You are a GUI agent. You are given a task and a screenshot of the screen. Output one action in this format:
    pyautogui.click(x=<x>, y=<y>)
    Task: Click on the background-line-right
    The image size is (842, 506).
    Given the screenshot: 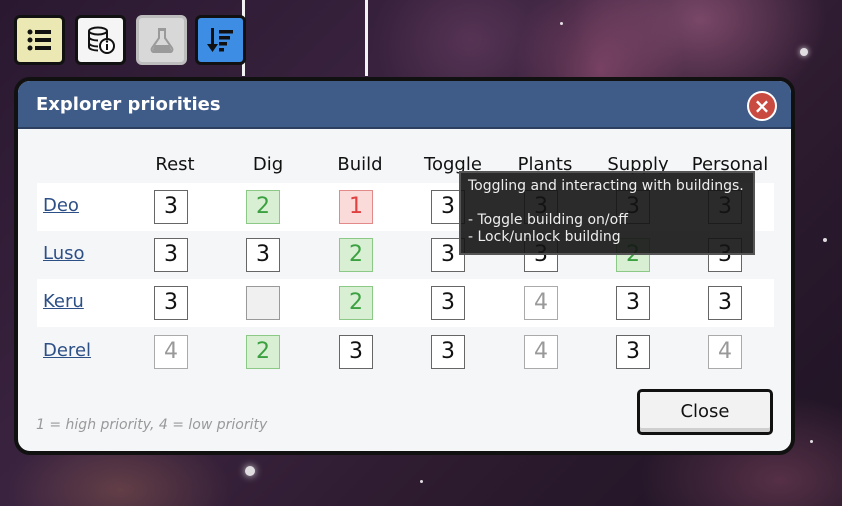 What is the action you would take?
    pyautogui.click(x=366, y=38)
    